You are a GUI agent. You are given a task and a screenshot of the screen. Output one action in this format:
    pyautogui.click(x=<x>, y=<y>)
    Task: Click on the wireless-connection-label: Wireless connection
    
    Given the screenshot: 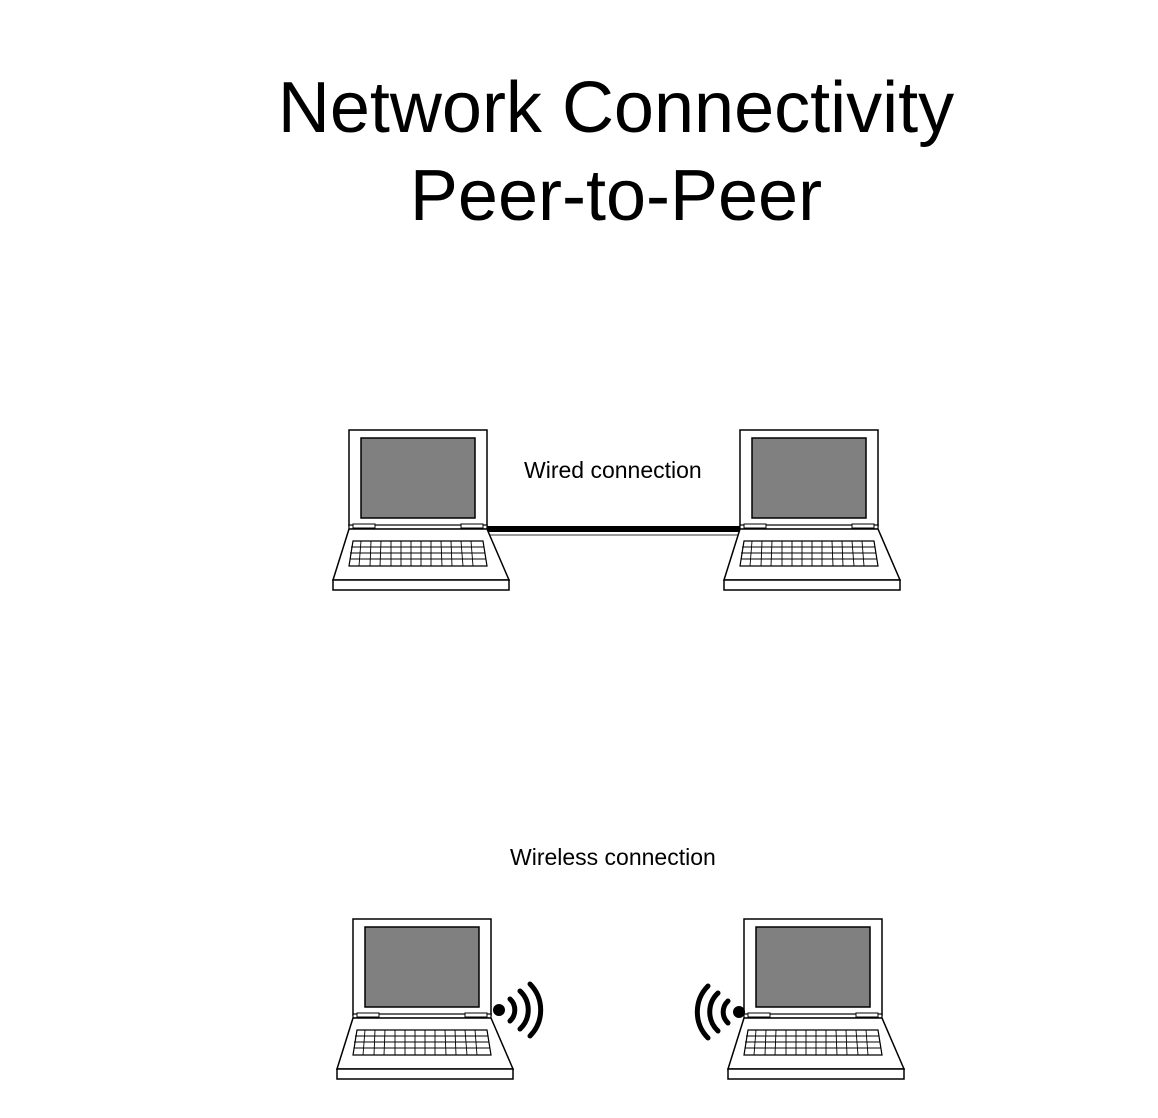 What is the action you would take?
    pyautogui.click(x=613, y=857)
    